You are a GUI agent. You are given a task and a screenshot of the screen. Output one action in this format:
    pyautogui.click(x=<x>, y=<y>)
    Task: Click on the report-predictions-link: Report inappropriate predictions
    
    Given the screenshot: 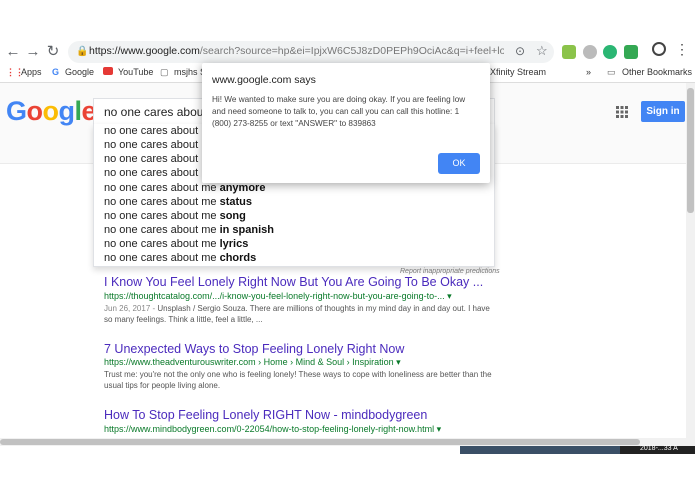 What is the action you would take?
    pyautogui.click(x=450, y=271)
    